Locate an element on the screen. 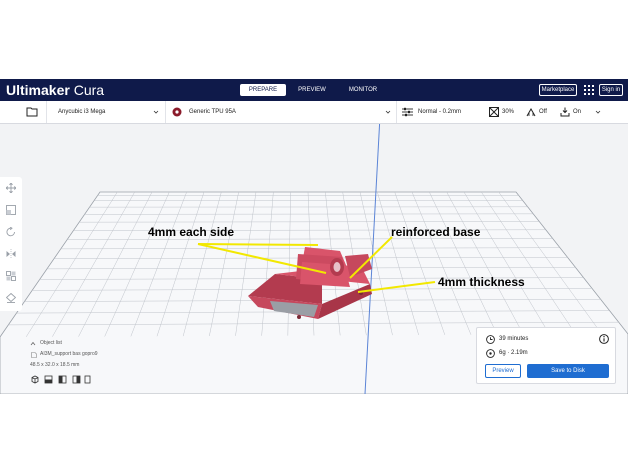 The width and height of the screenshot is (628, 472). tab-prepare: PREPARE is located at coordinates (263, 90).